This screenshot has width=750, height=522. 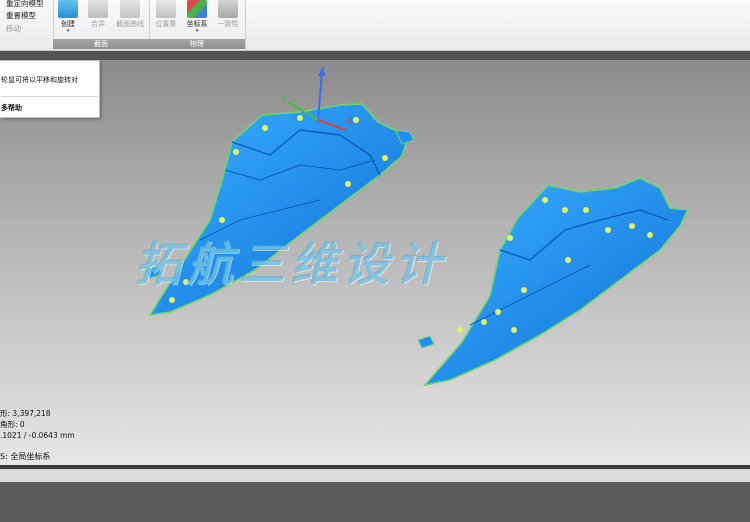 What do you see at coordinates (284, 99) in the screenshot?
I see `axis-label-y: Y` at bounding box center [284, 99].